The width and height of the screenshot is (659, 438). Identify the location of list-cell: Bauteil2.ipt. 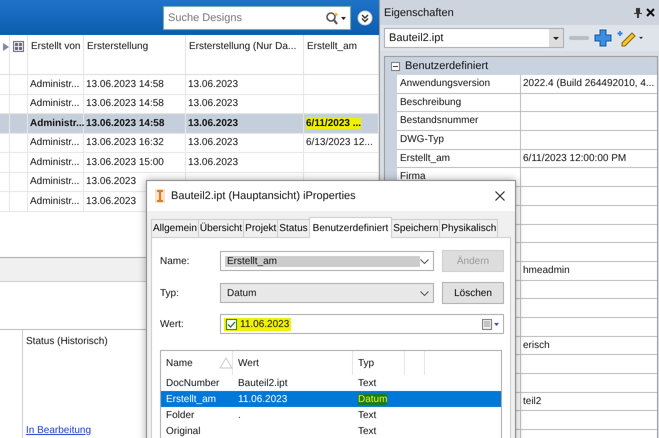
(263, 383).